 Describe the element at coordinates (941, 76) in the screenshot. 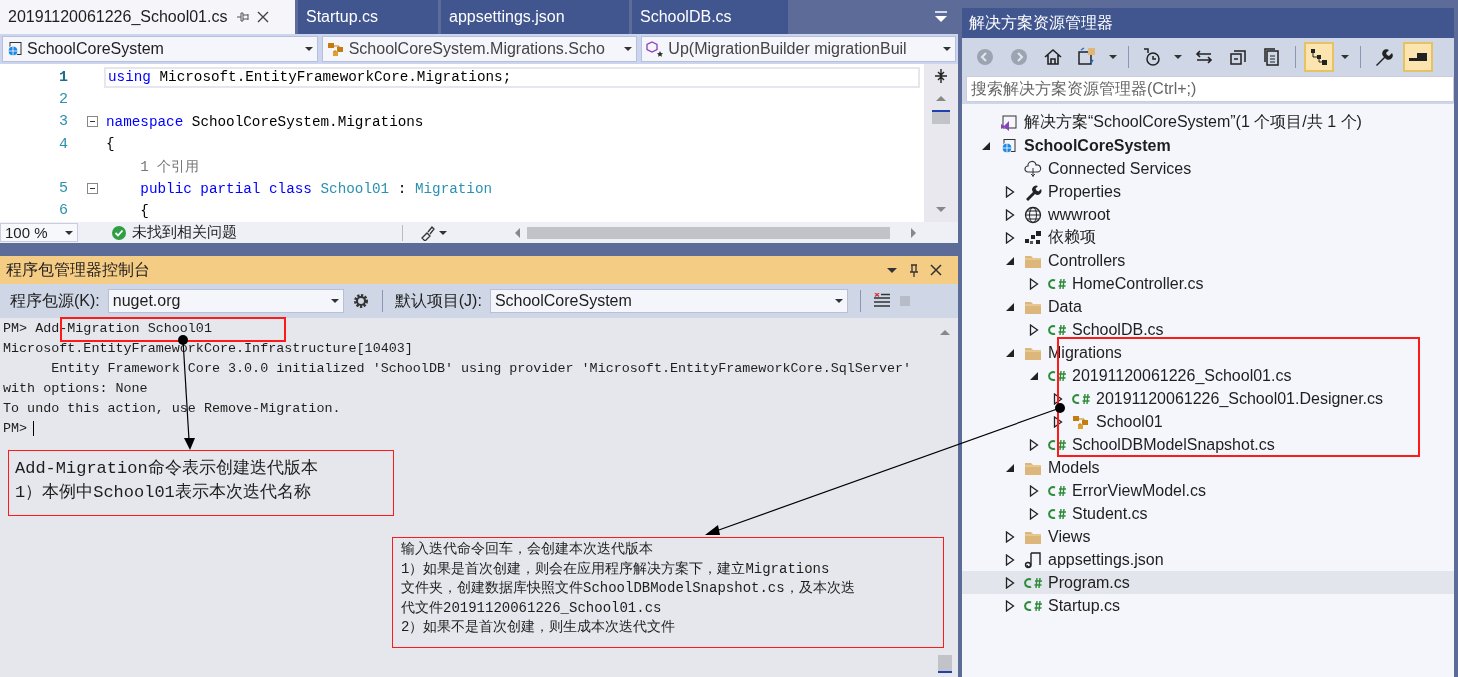

I see `split-icon` at that location.